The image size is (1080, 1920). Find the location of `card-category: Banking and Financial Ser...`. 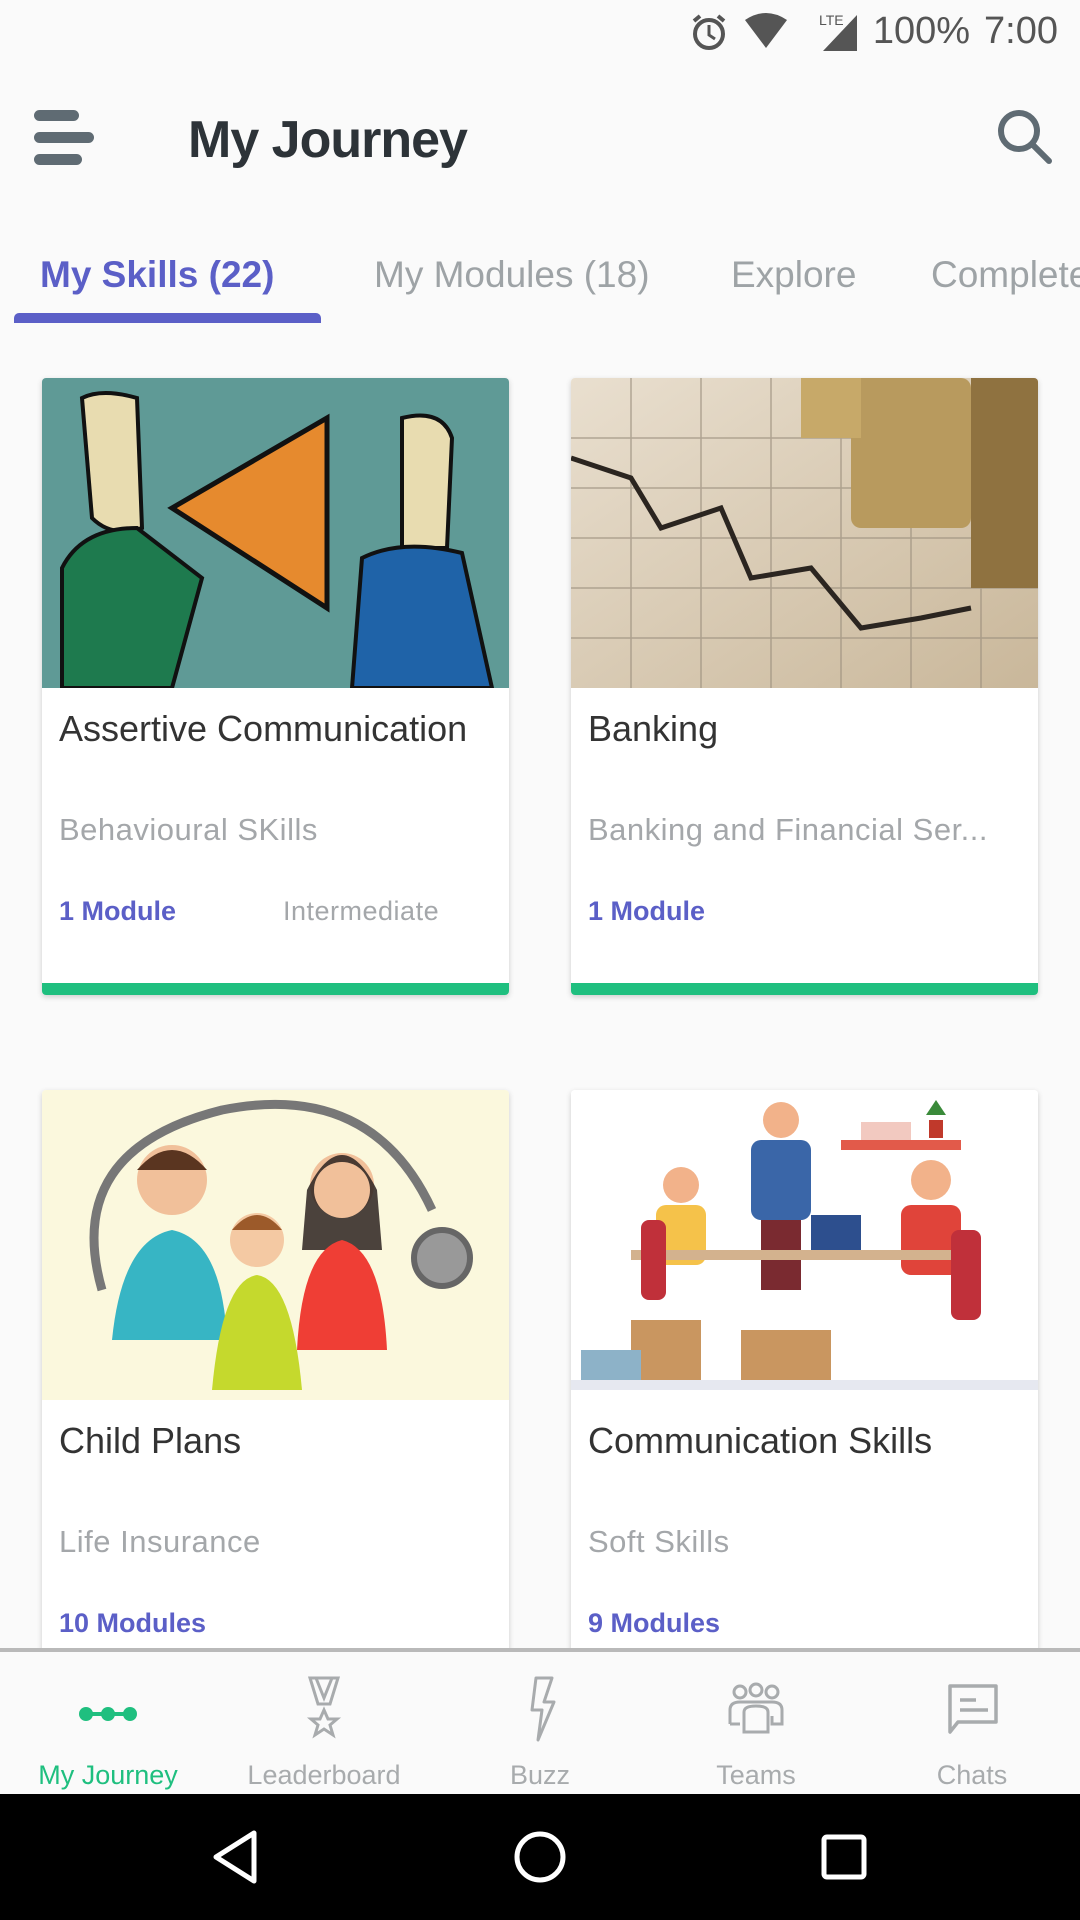

card-category: Banking and Financial Ser... is located at coordinates (788, 829).